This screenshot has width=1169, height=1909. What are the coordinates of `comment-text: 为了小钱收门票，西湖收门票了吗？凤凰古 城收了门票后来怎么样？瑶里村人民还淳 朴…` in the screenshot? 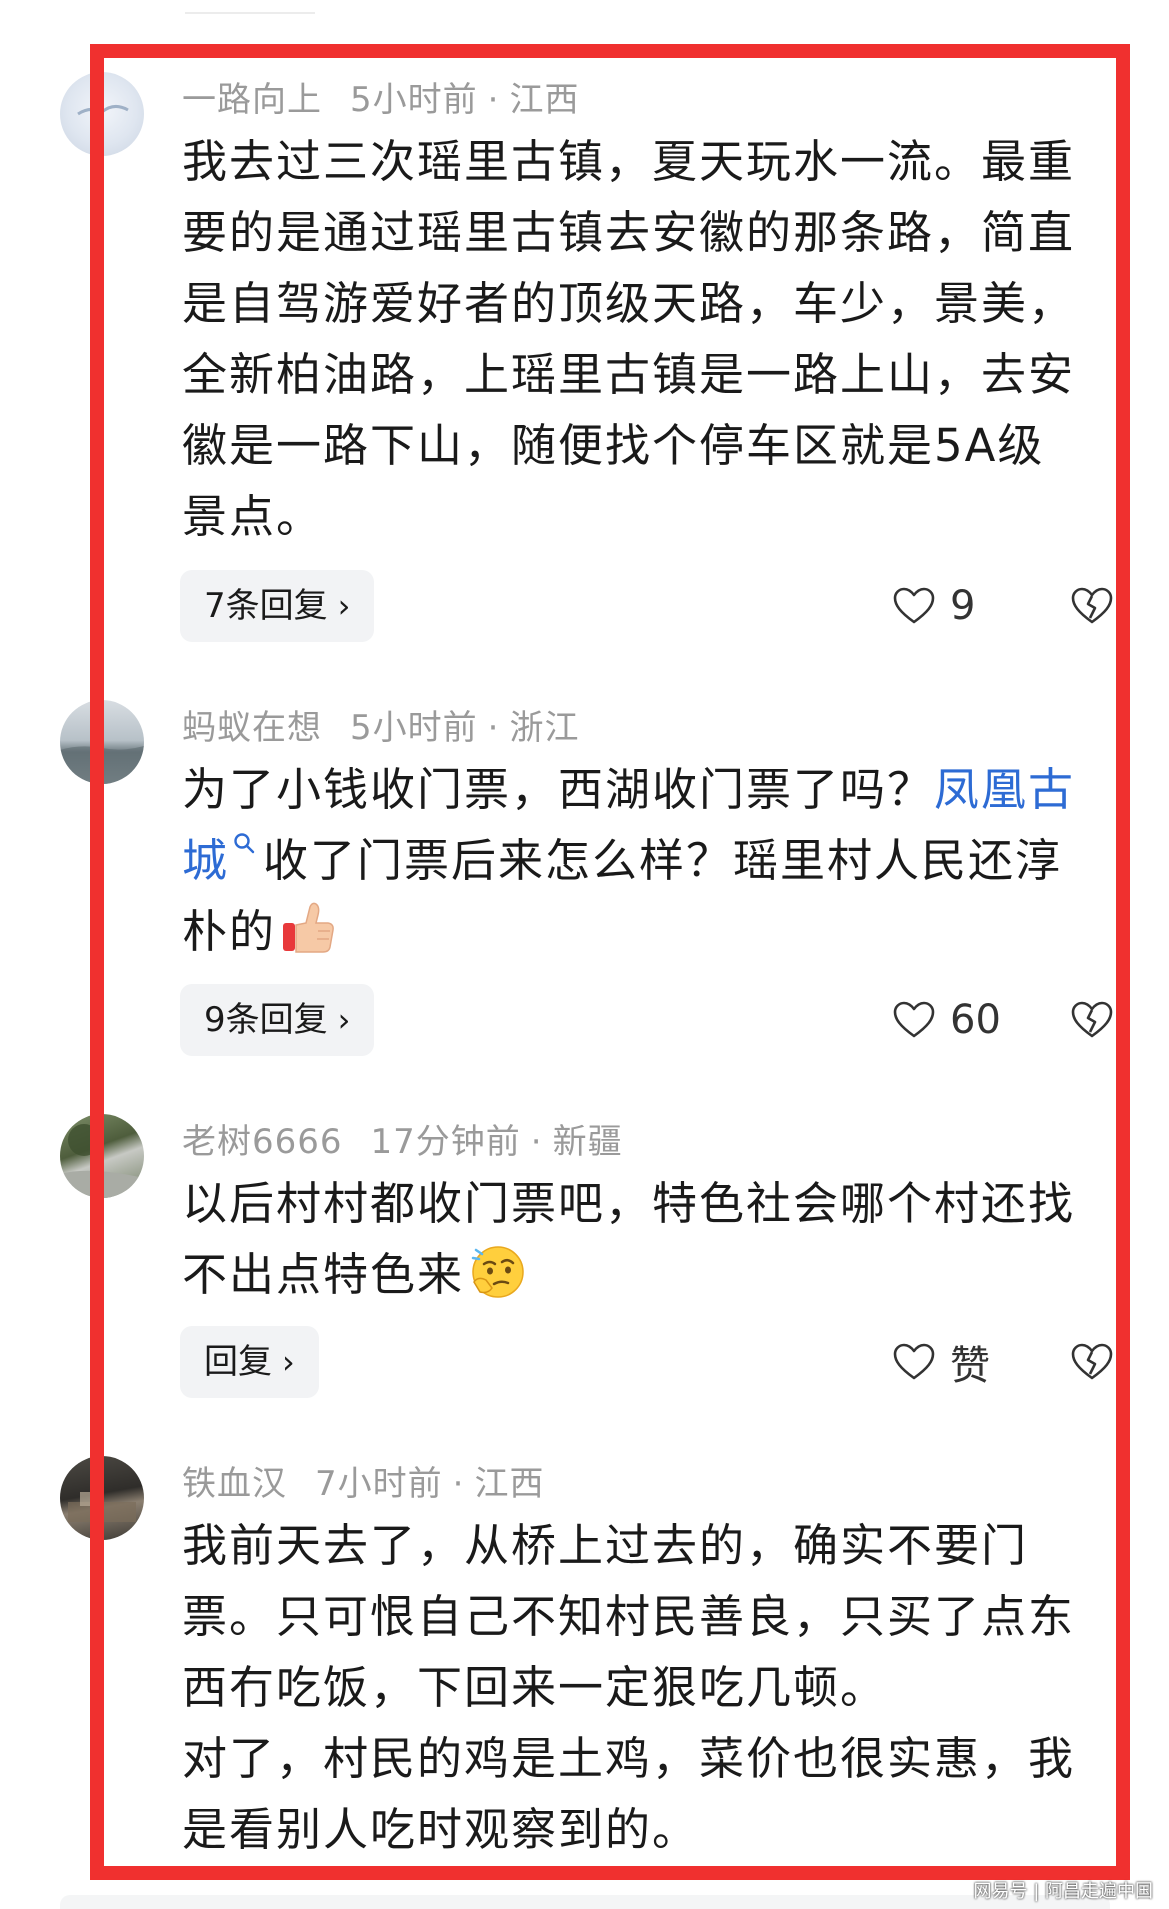 It's located at (647, 860).